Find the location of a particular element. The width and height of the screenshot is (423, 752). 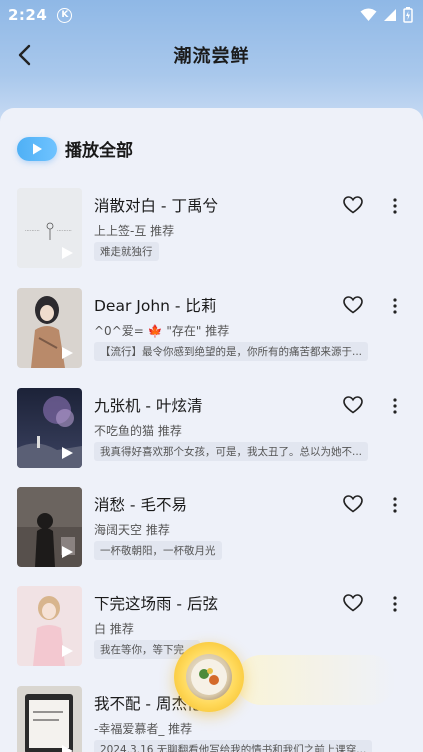

song-recommender: ^0^爱= 🍁 "存在" 推荐 is located at coordinates (162, 331).